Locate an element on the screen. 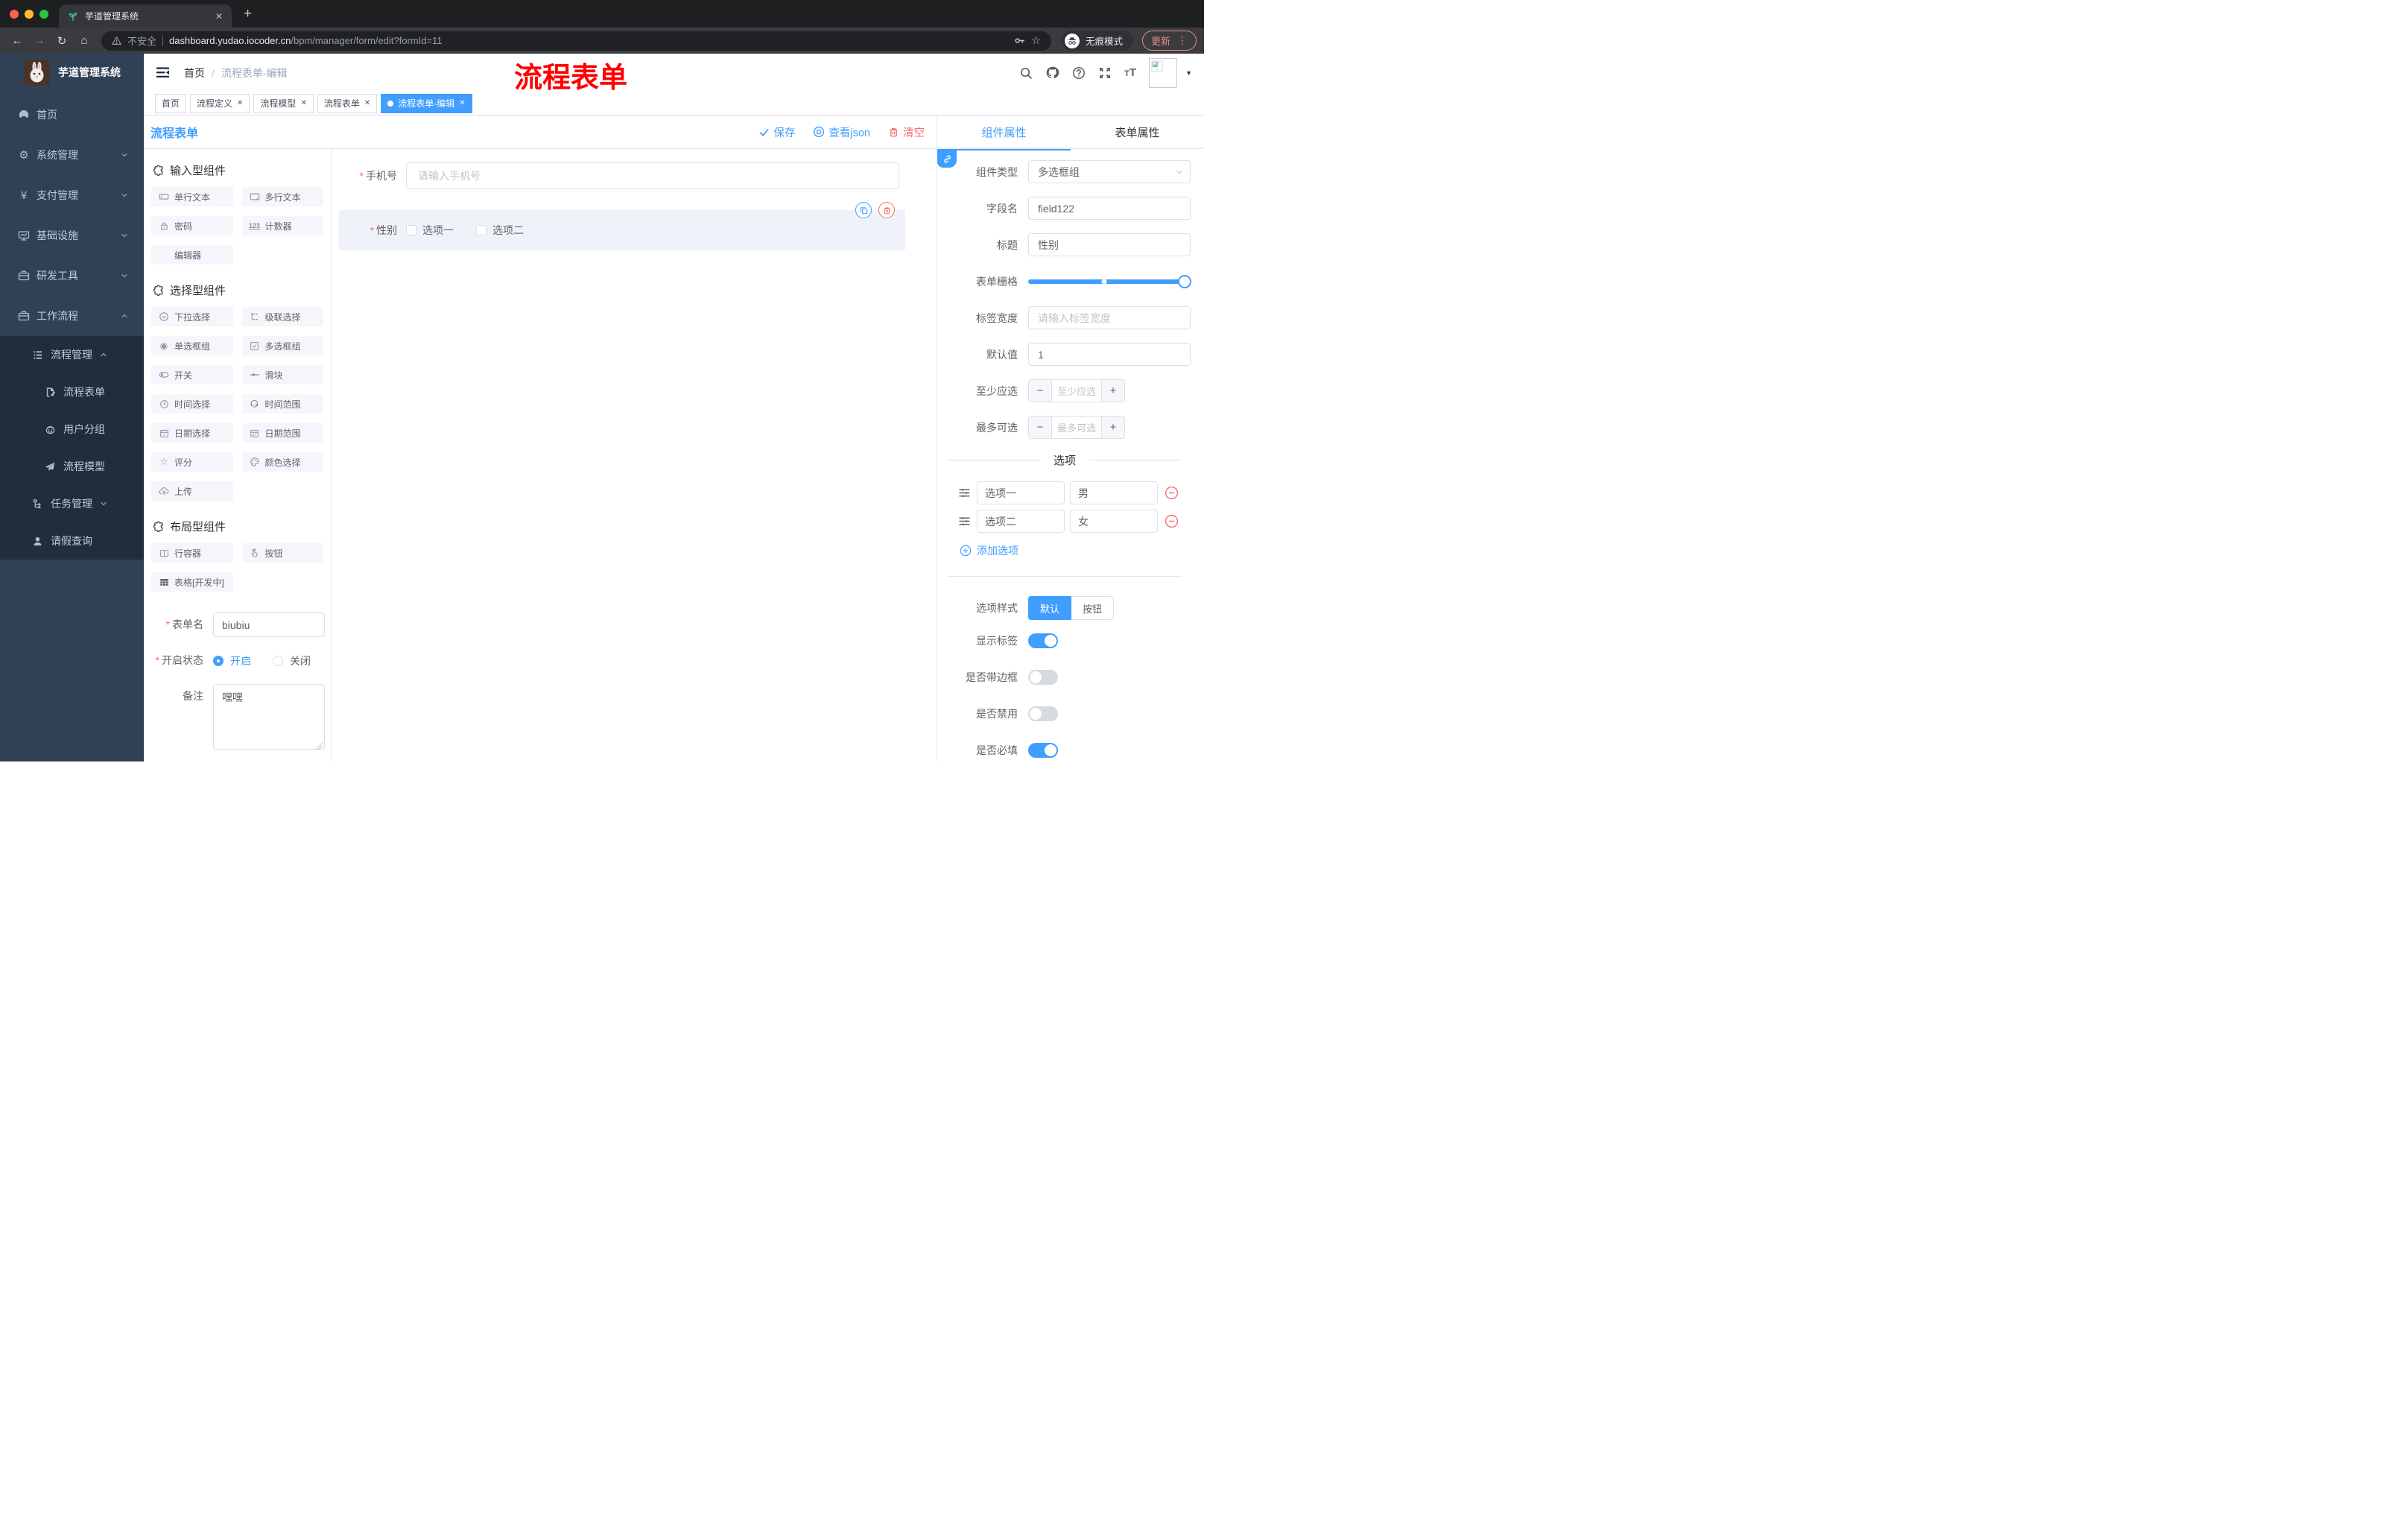  max-select-value: 最多可选 is located at coordinates (1076, 427).